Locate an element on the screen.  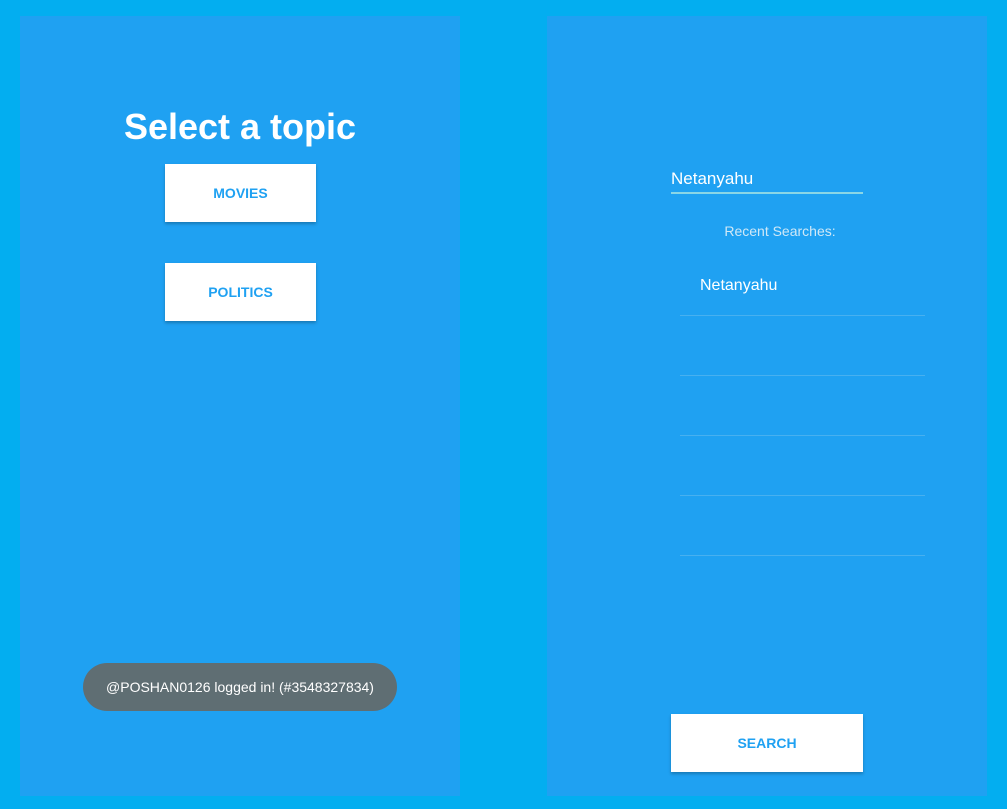
recent-searches-list: Netanyahu is located at coordinates (802, 406).